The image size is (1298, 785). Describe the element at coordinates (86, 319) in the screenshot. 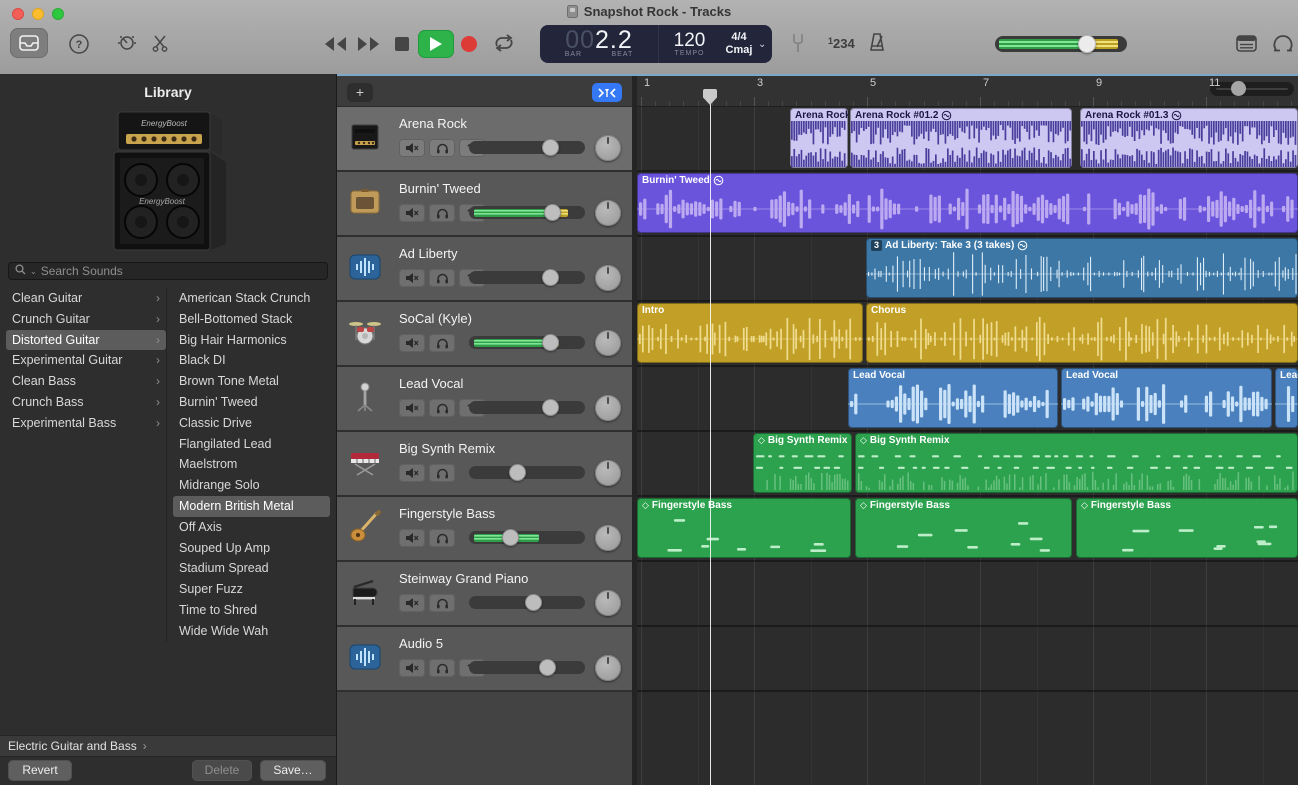

I see `library-category-item: Crunch Guitar ›` at that location.